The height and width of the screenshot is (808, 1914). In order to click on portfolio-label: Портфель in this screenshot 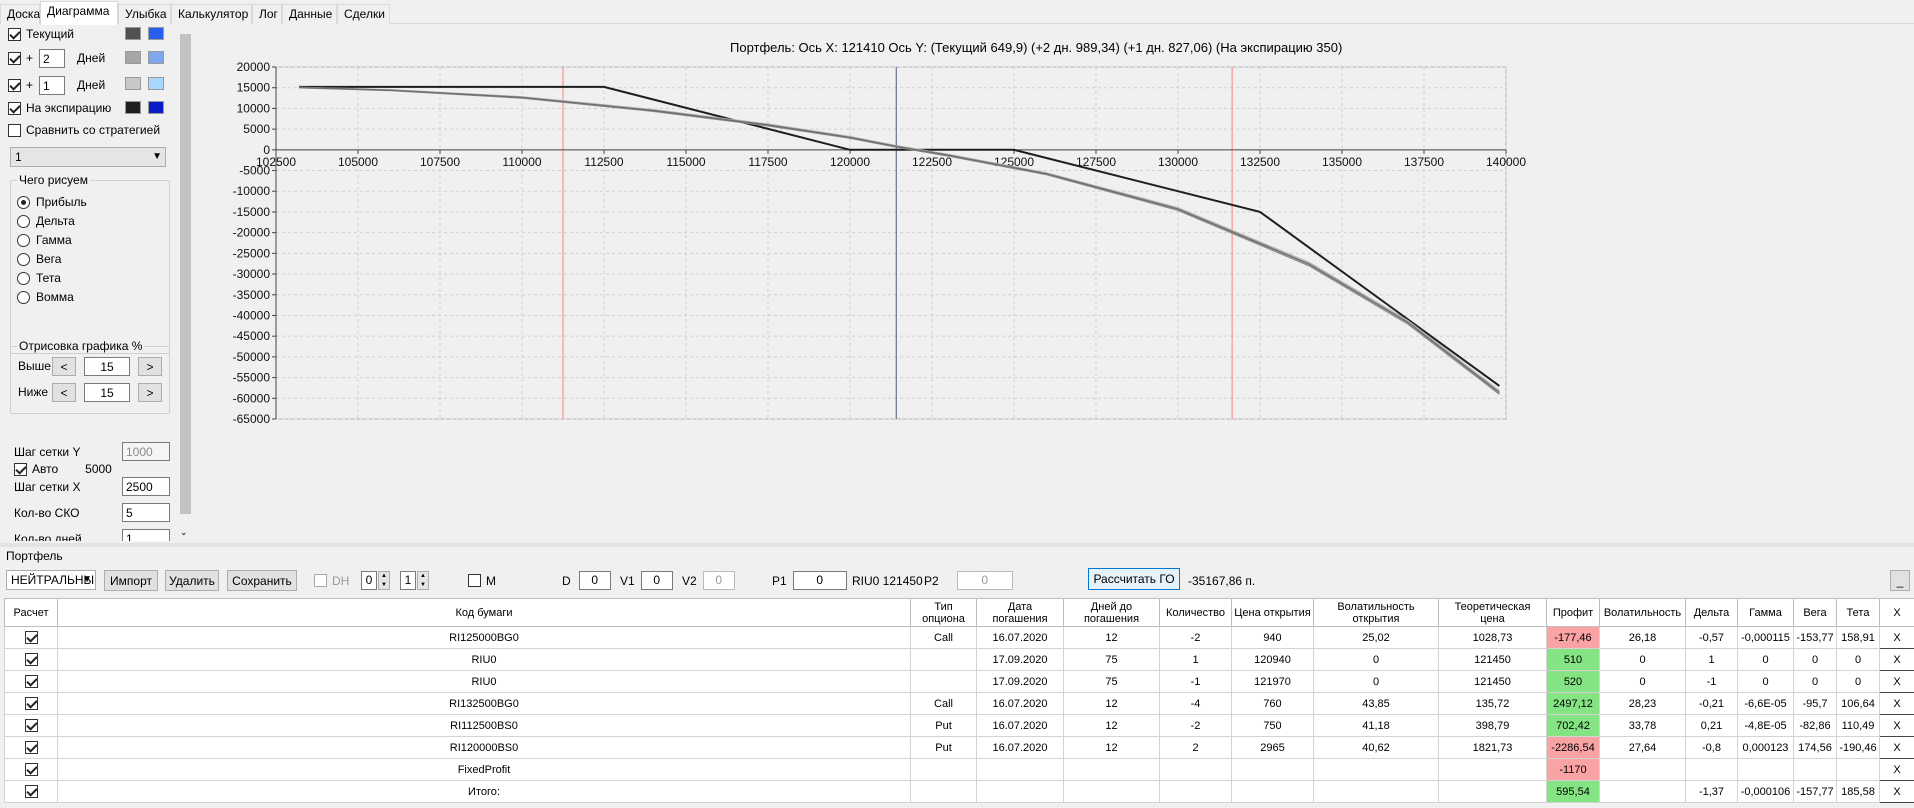, I will do `click(34, 556)`.